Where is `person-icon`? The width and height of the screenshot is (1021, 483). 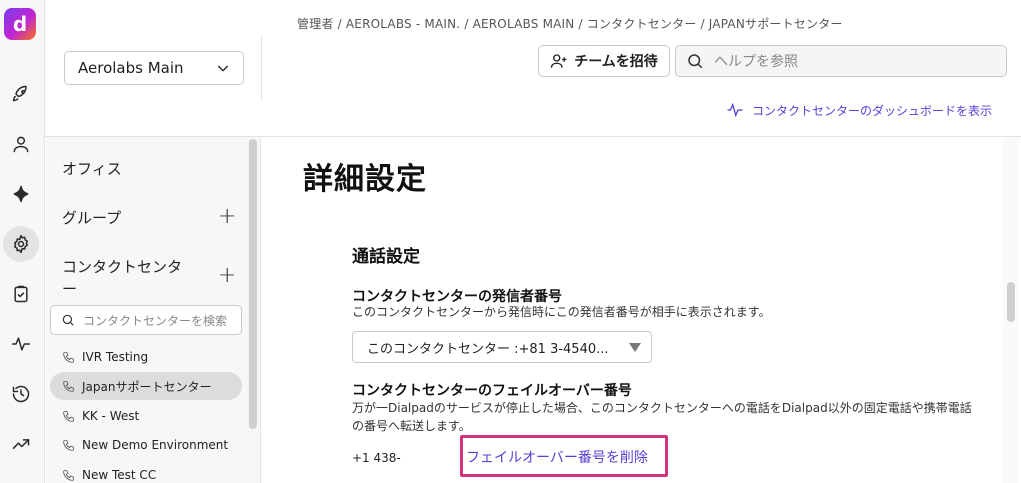 person-icon is located at coordinates (21, 144).